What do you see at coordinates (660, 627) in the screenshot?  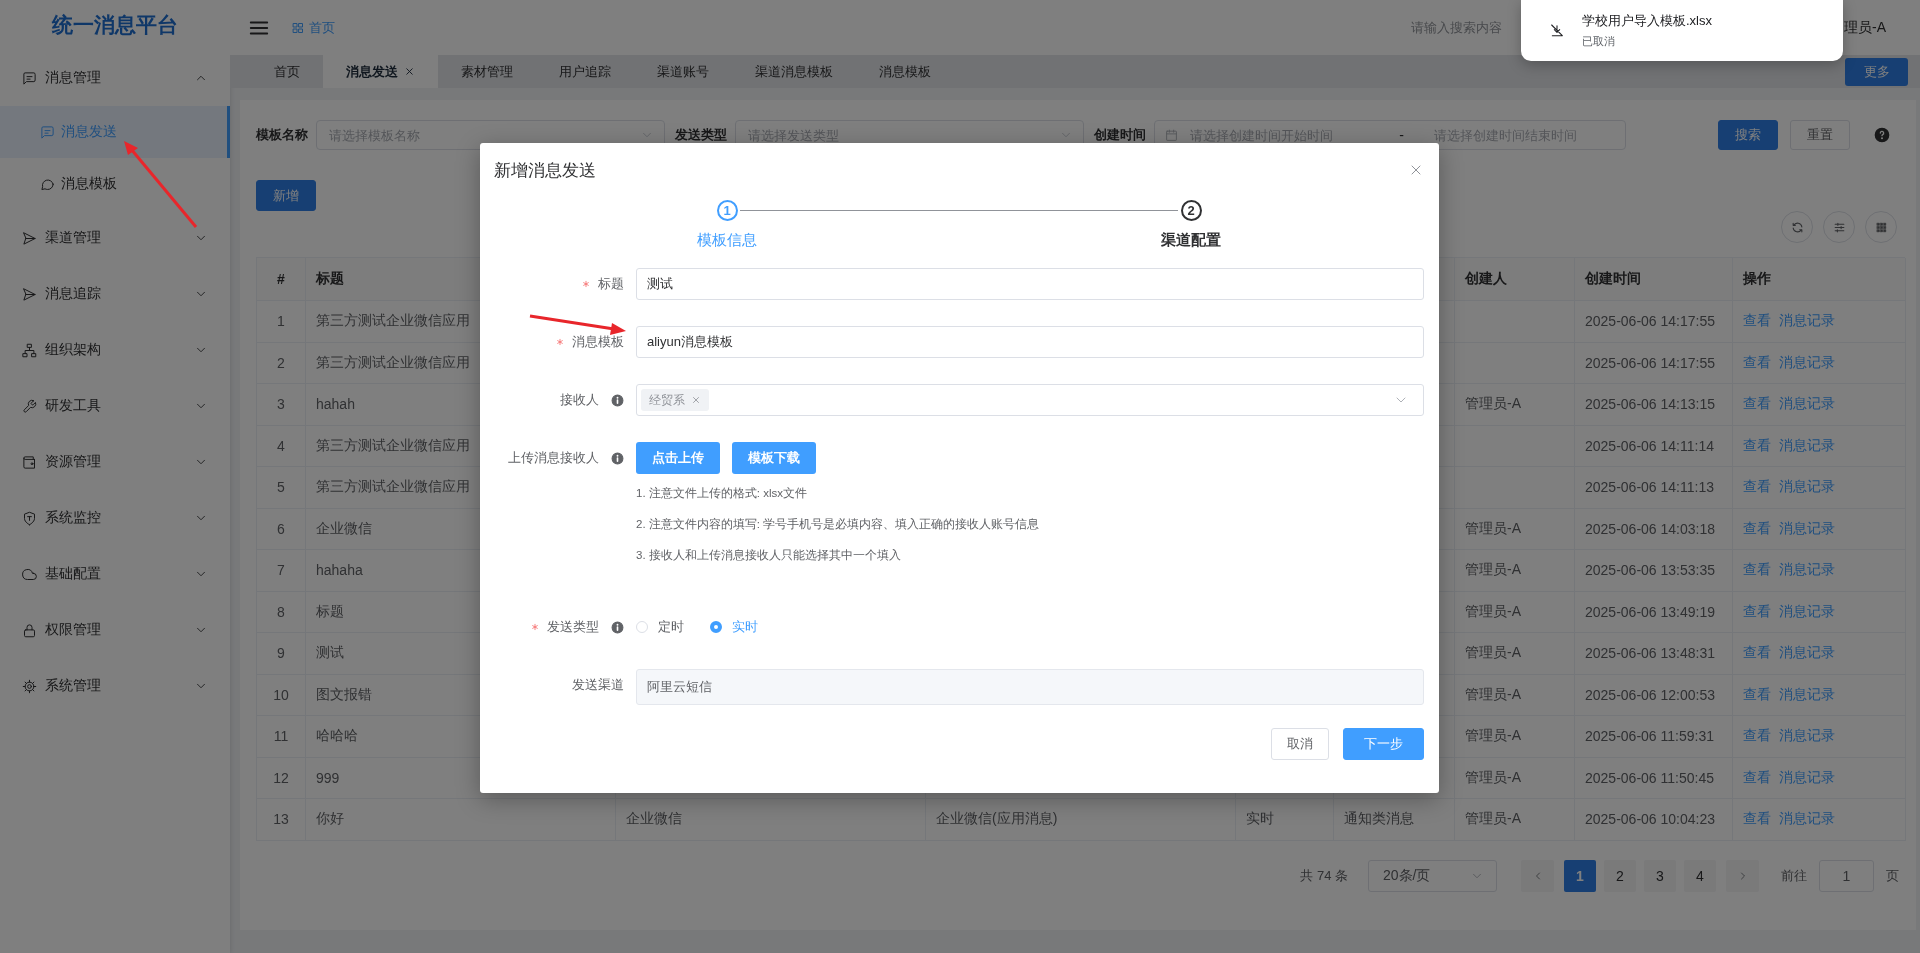 I see `radio-option: 定时` at bounding box center [660, 627].